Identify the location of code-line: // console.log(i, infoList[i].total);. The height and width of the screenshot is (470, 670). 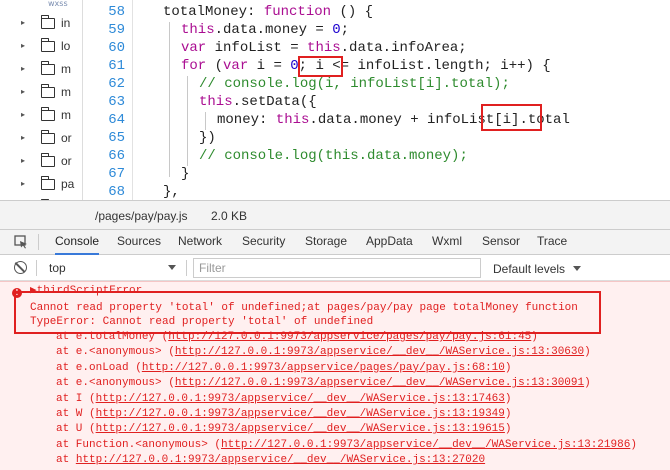
(354, 84).